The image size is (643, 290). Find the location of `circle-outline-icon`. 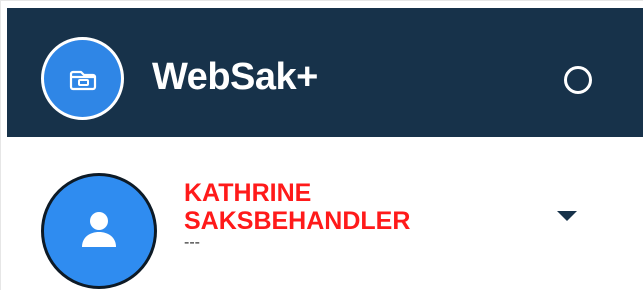

circle-outline-icon is located at coordinates (578, 80).